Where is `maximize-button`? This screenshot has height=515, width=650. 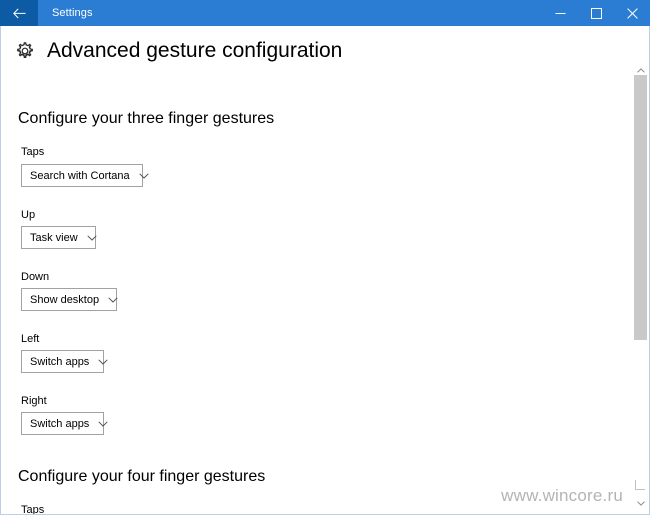 maximize-button is located at coordinates (596, 13).